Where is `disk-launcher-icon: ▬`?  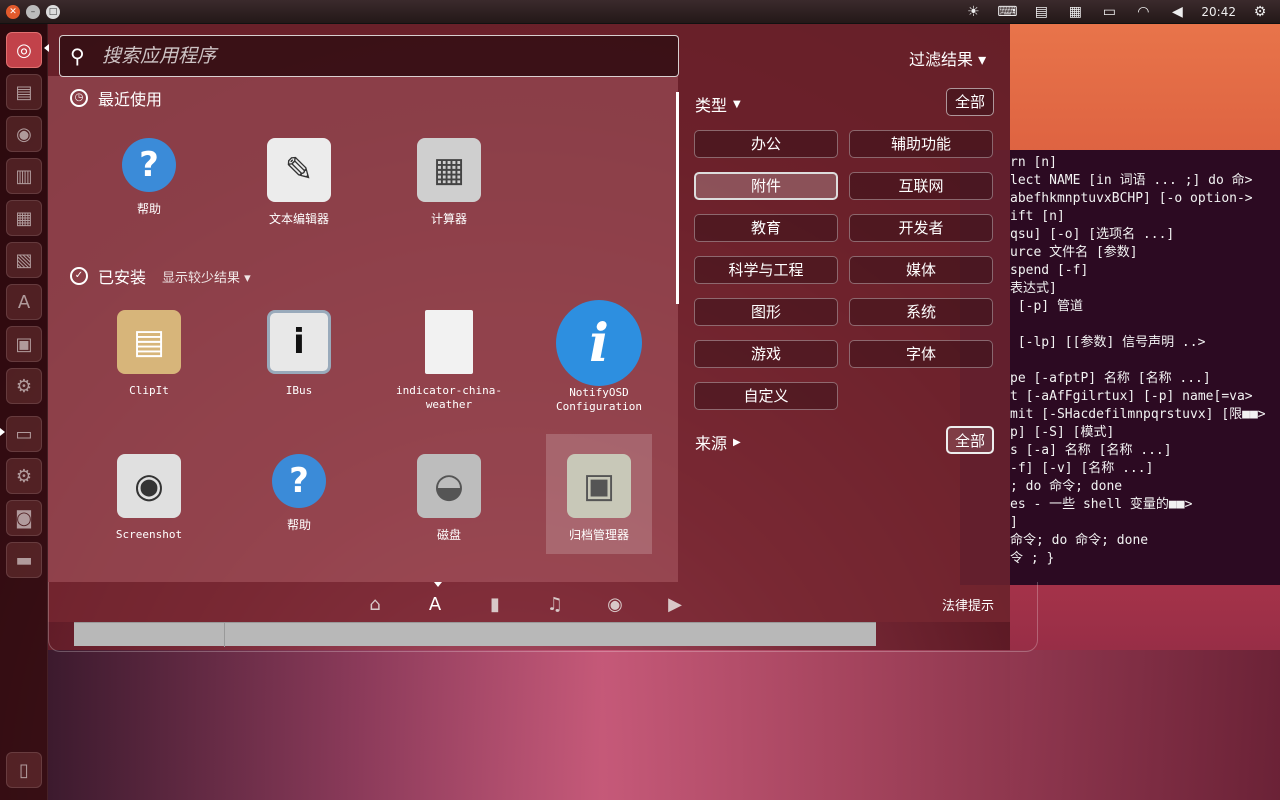 disk-launcher-icon: ▬ is located at coordinates (24, 560).